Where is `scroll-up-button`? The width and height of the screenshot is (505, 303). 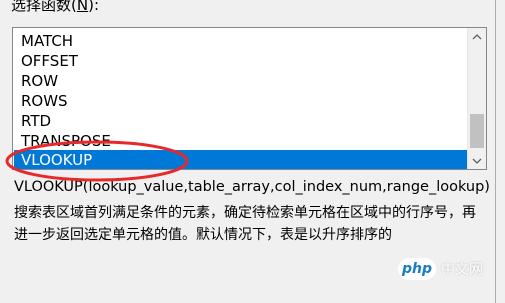 scroll-up-button is located at coordinates (477, 36).